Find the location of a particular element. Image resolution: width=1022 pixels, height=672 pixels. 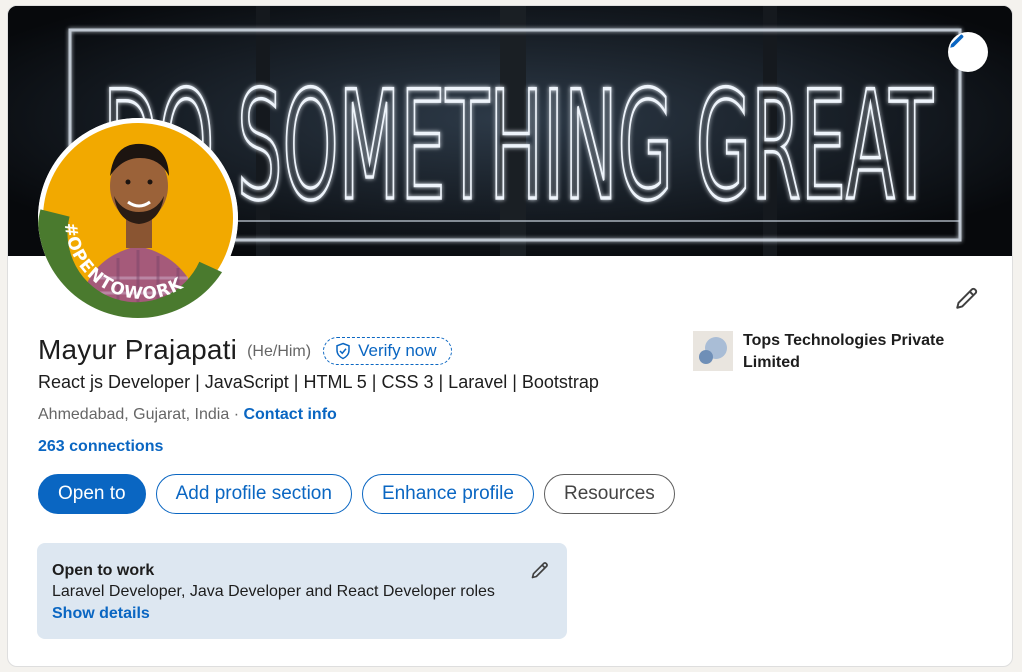

connections-link: 263 connections is located at coordinates (100, 447).